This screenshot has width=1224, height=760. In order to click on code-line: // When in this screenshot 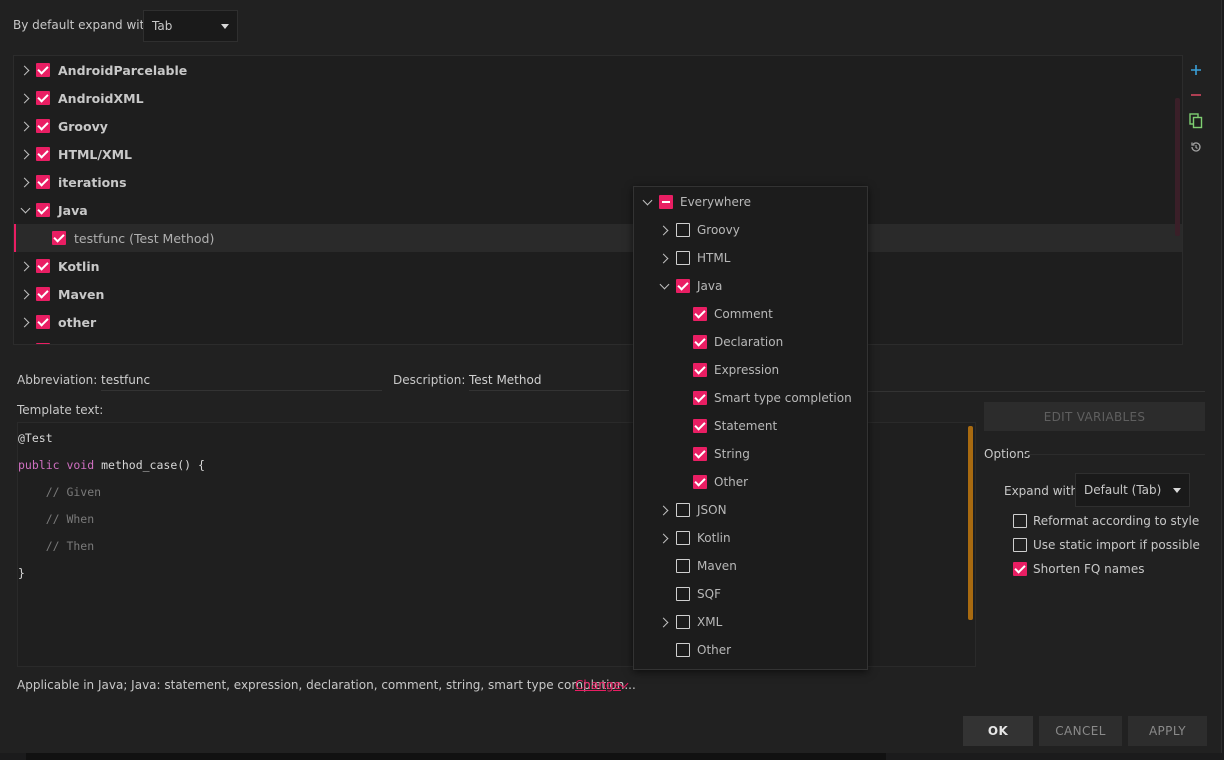, I will do `click(56, 519)`.